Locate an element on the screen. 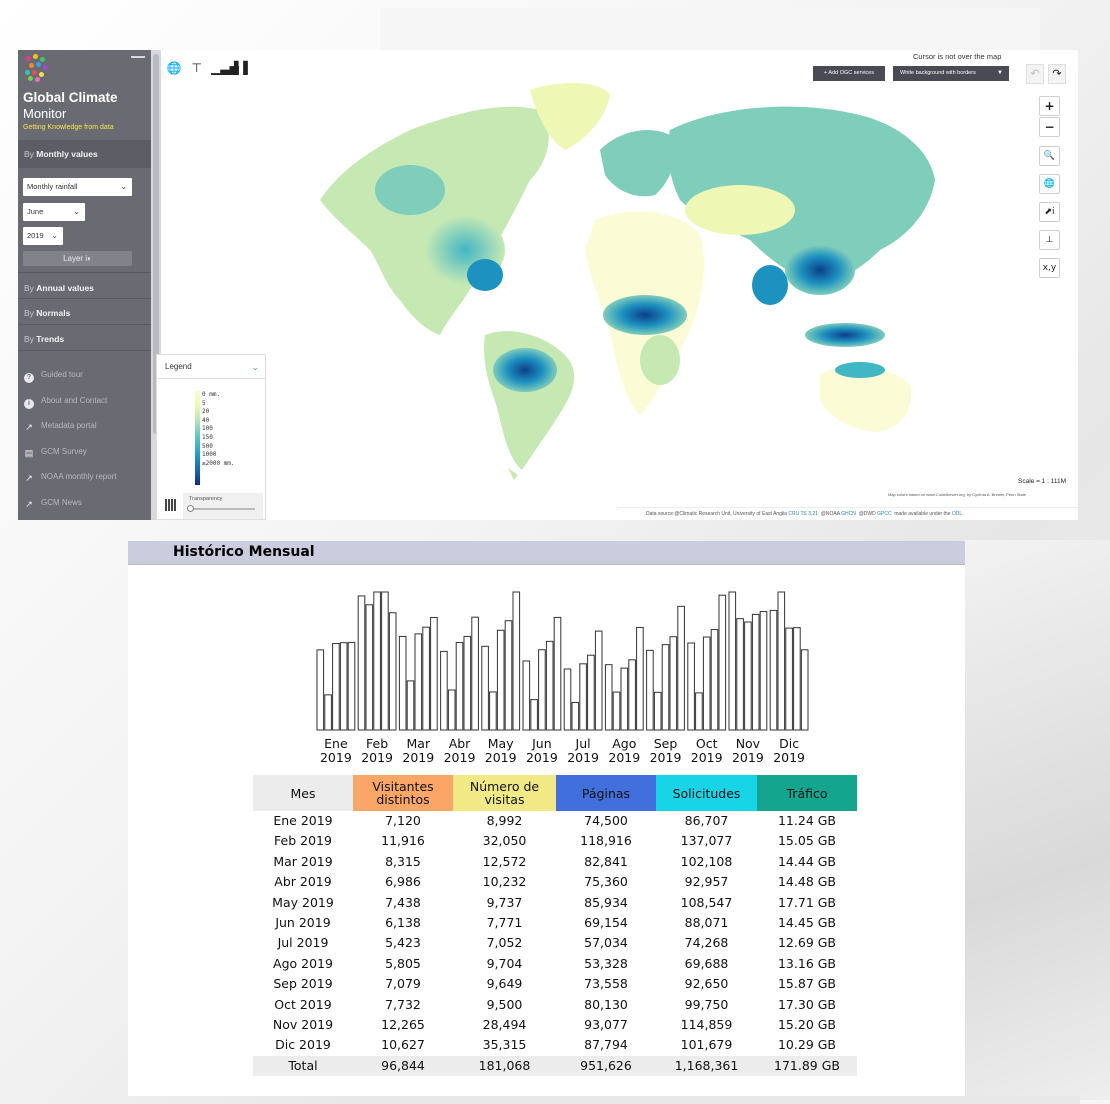 The image size is (1110, 1104). info-pointer-button: ⬈i is located at coordinates (1049, 212).